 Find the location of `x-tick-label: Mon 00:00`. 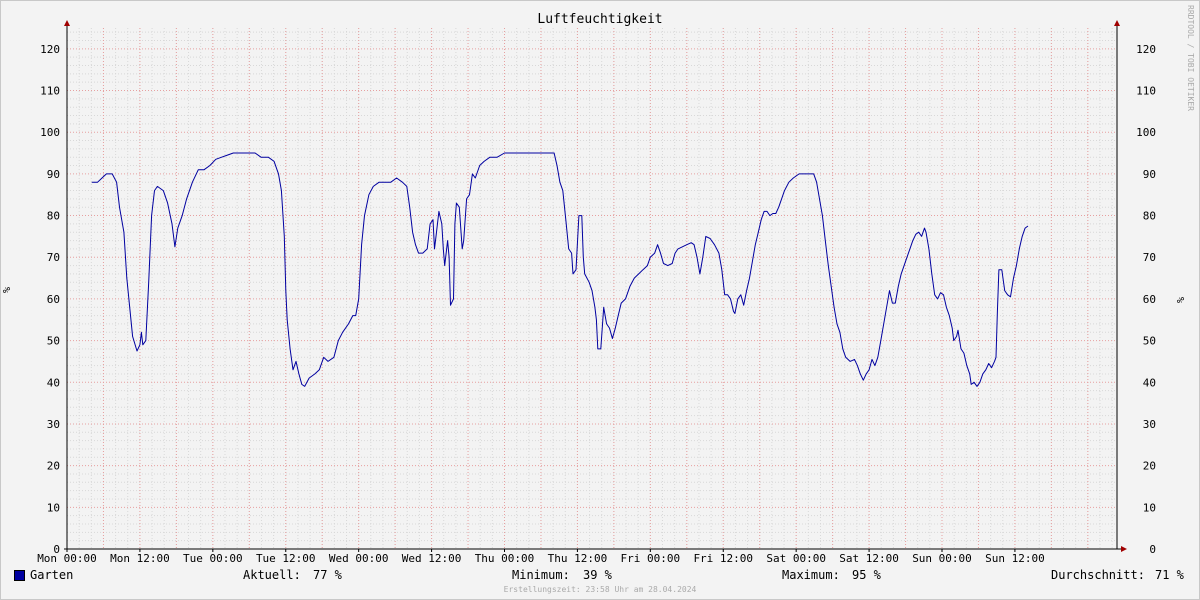

x-tick-label: Mon 00:00 is located at coordinates (67, 558).